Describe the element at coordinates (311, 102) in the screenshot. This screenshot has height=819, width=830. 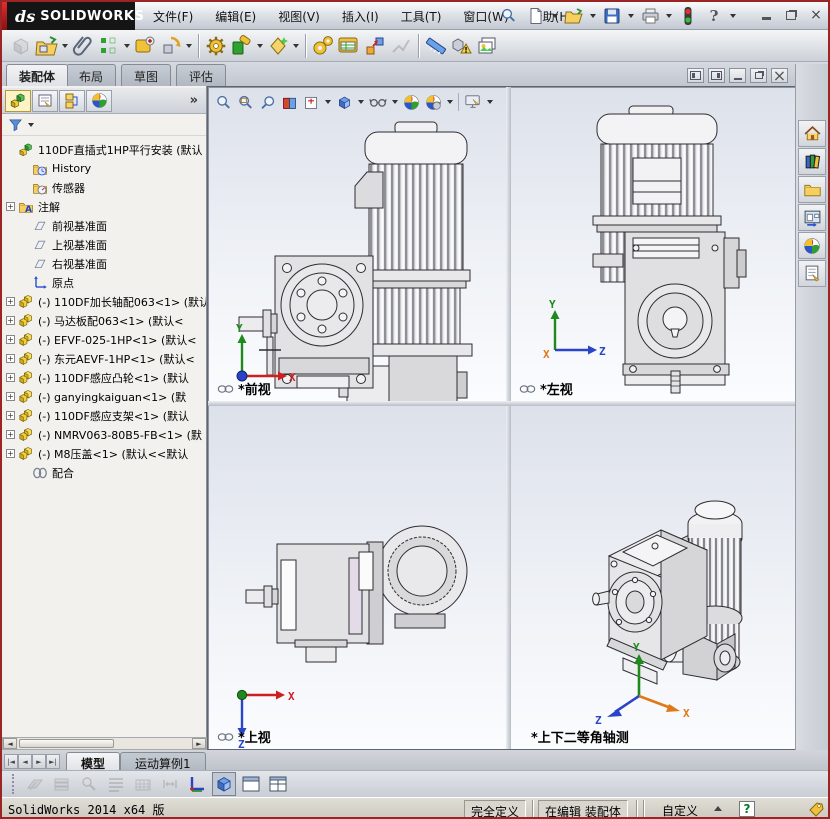
I see `view-orientation-icon` at that location.